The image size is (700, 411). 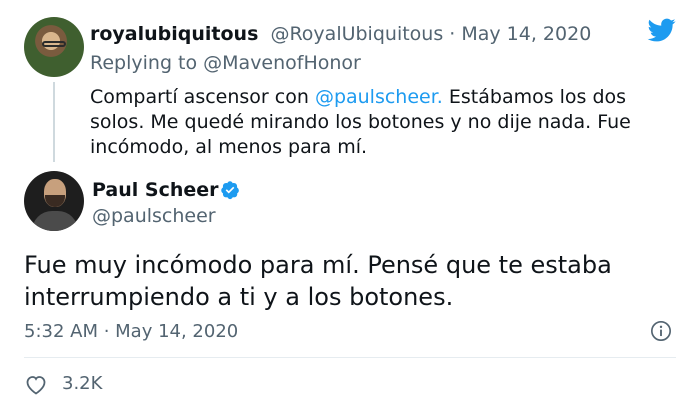 I want to click on main-tweet-timestamp: 5:32 AM · May 14, 2020, so click(x=131, y=332).